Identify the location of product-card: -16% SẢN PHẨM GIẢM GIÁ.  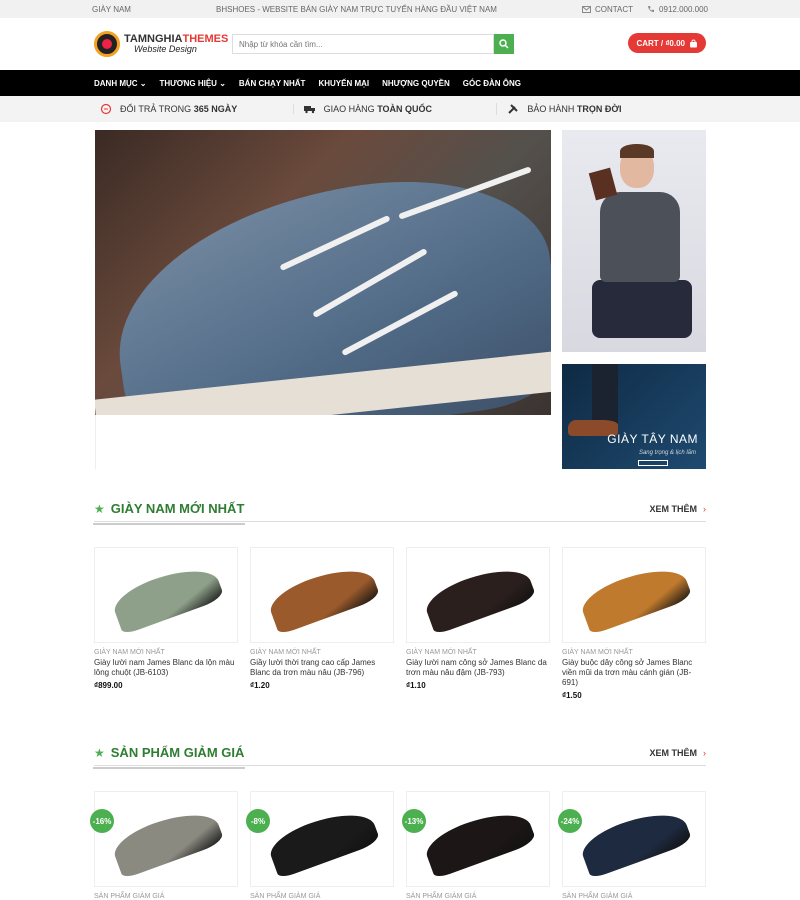
(164, 845).